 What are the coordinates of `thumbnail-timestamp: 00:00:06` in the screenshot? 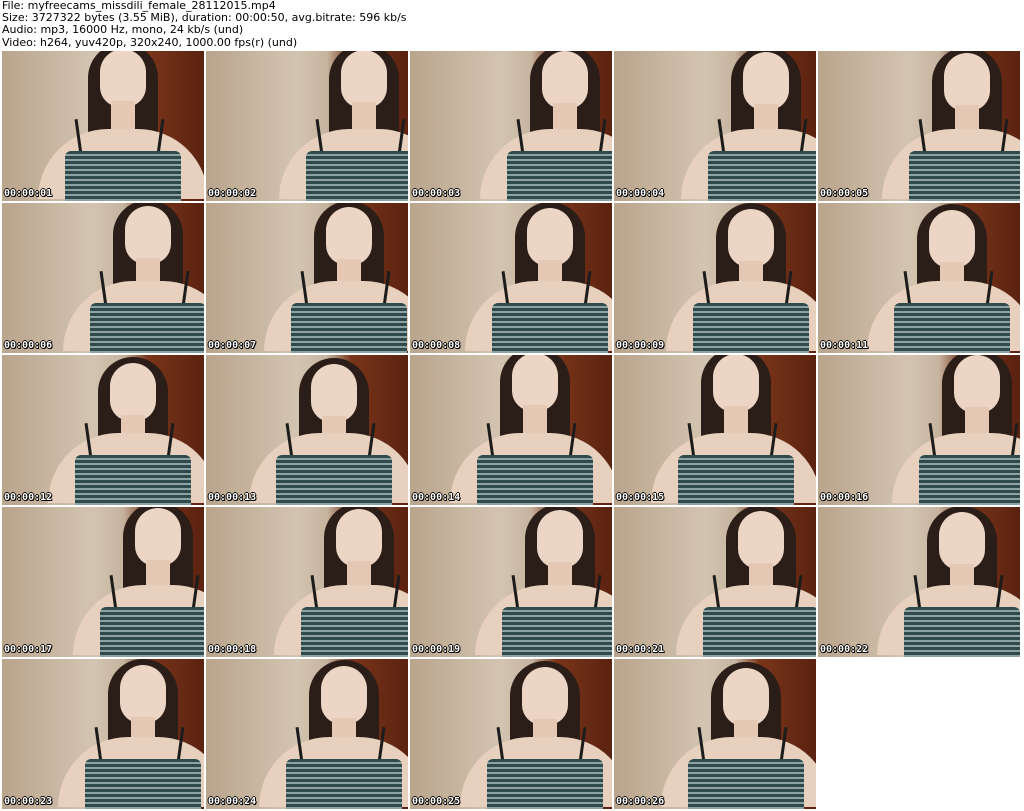 It's located at (28, 345).